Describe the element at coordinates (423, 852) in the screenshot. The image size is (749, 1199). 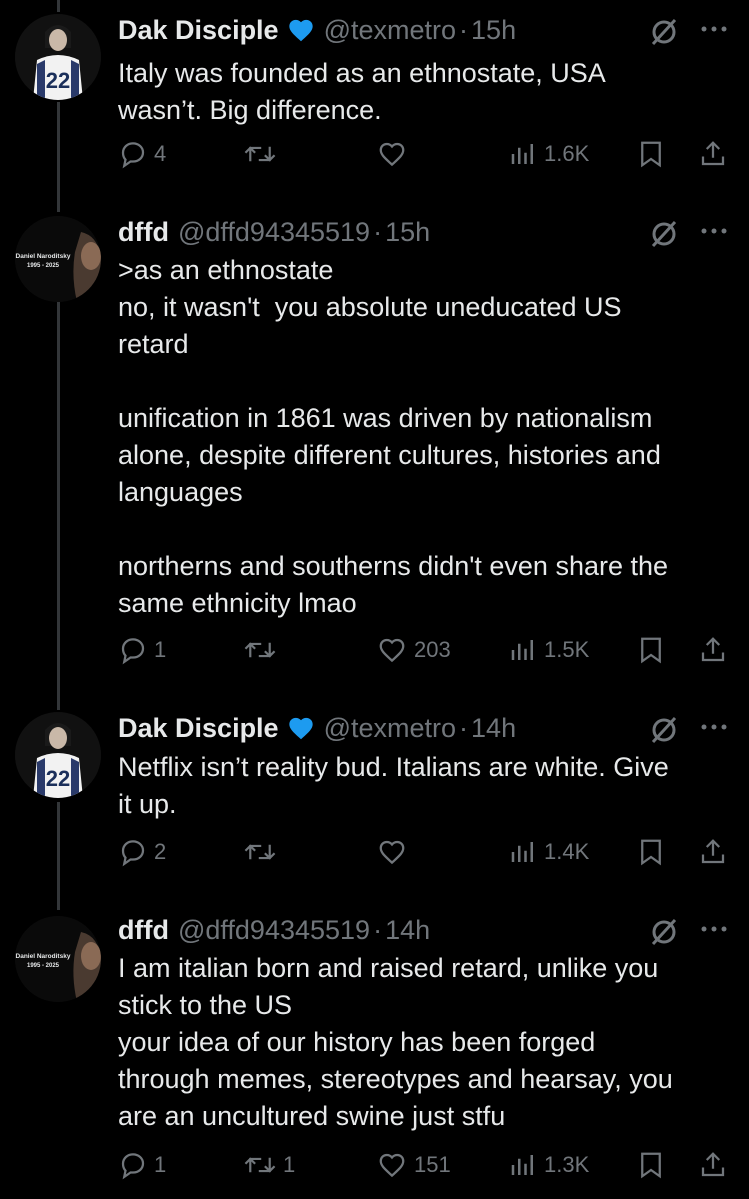
I see `tweet-actions: 2 1.4K` at that location.